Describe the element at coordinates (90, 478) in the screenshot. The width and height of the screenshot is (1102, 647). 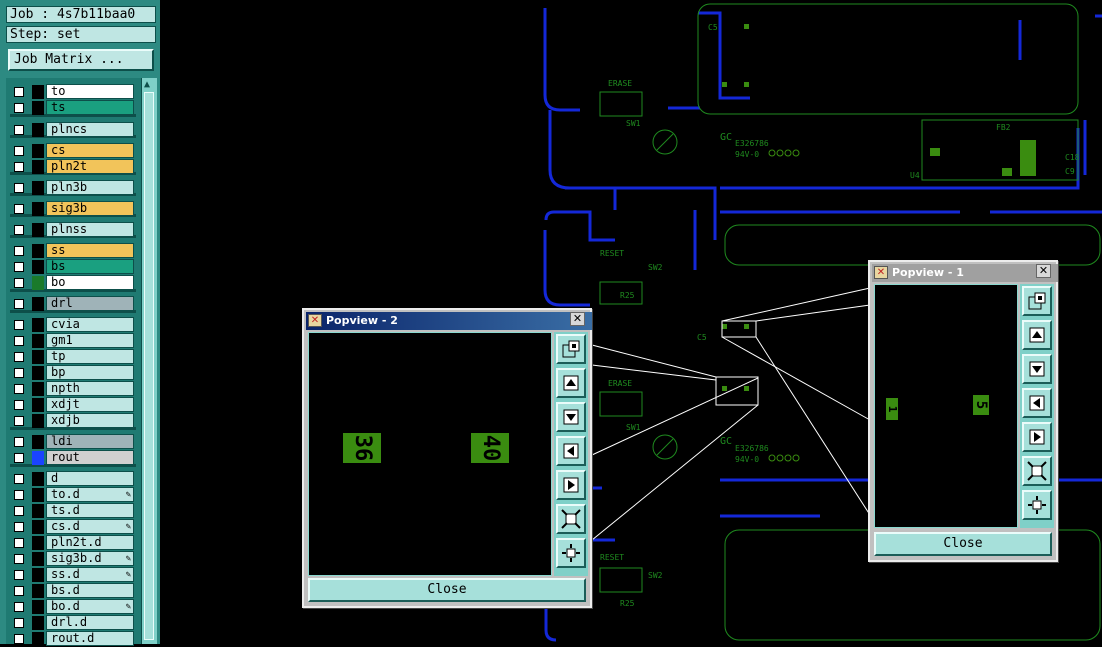
I see `layer-label: d` at that location.